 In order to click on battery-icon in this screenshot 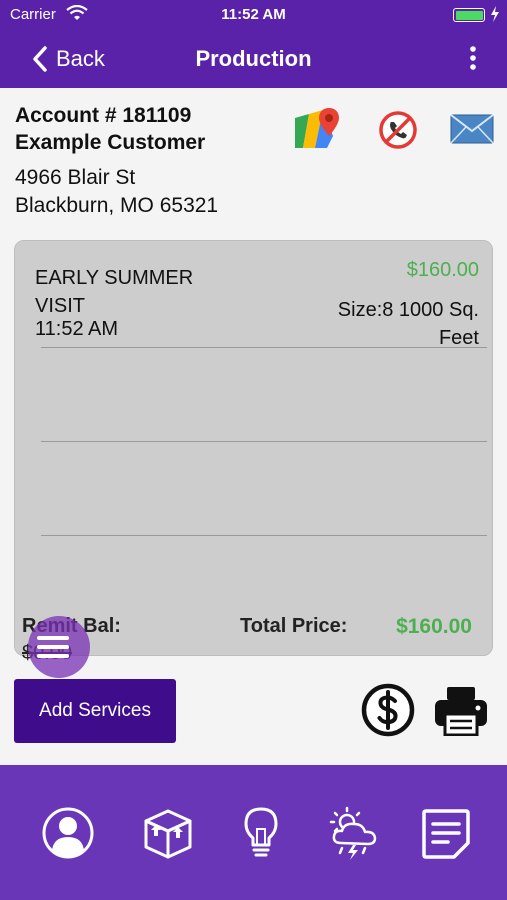, I will do `click(469, 15)`.